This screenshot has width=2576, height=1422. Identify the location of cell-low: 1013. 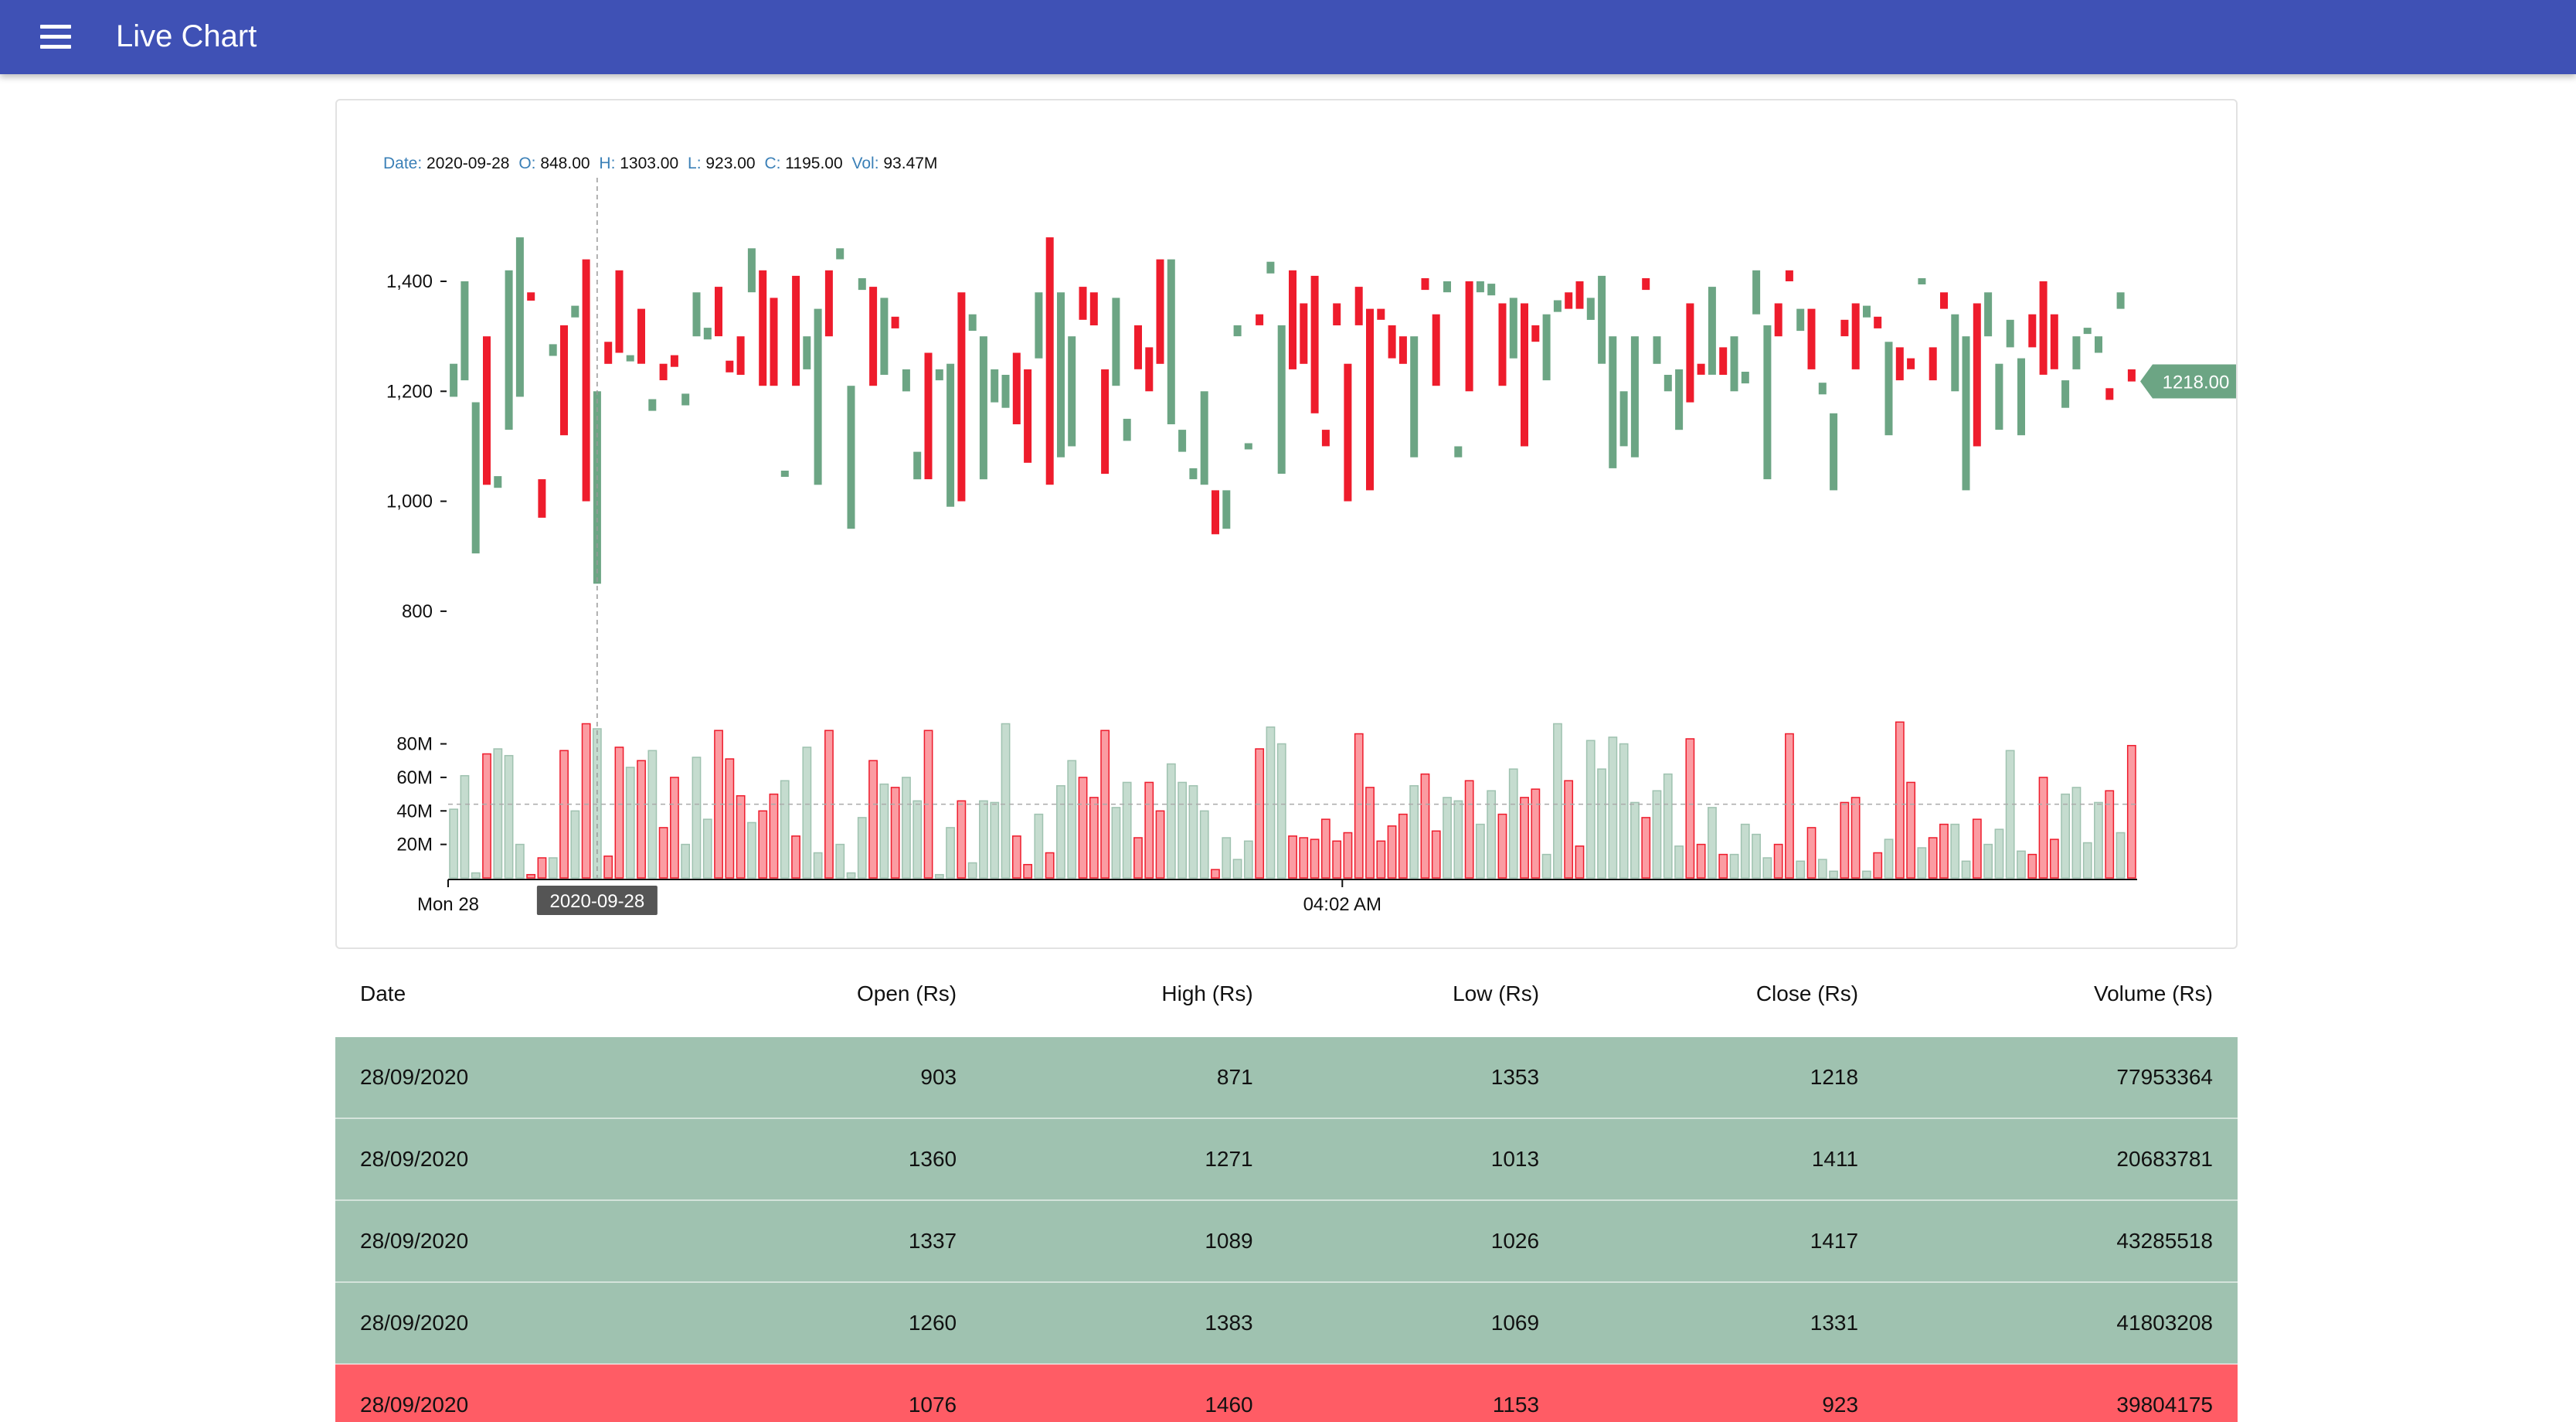
(1421, 1160).